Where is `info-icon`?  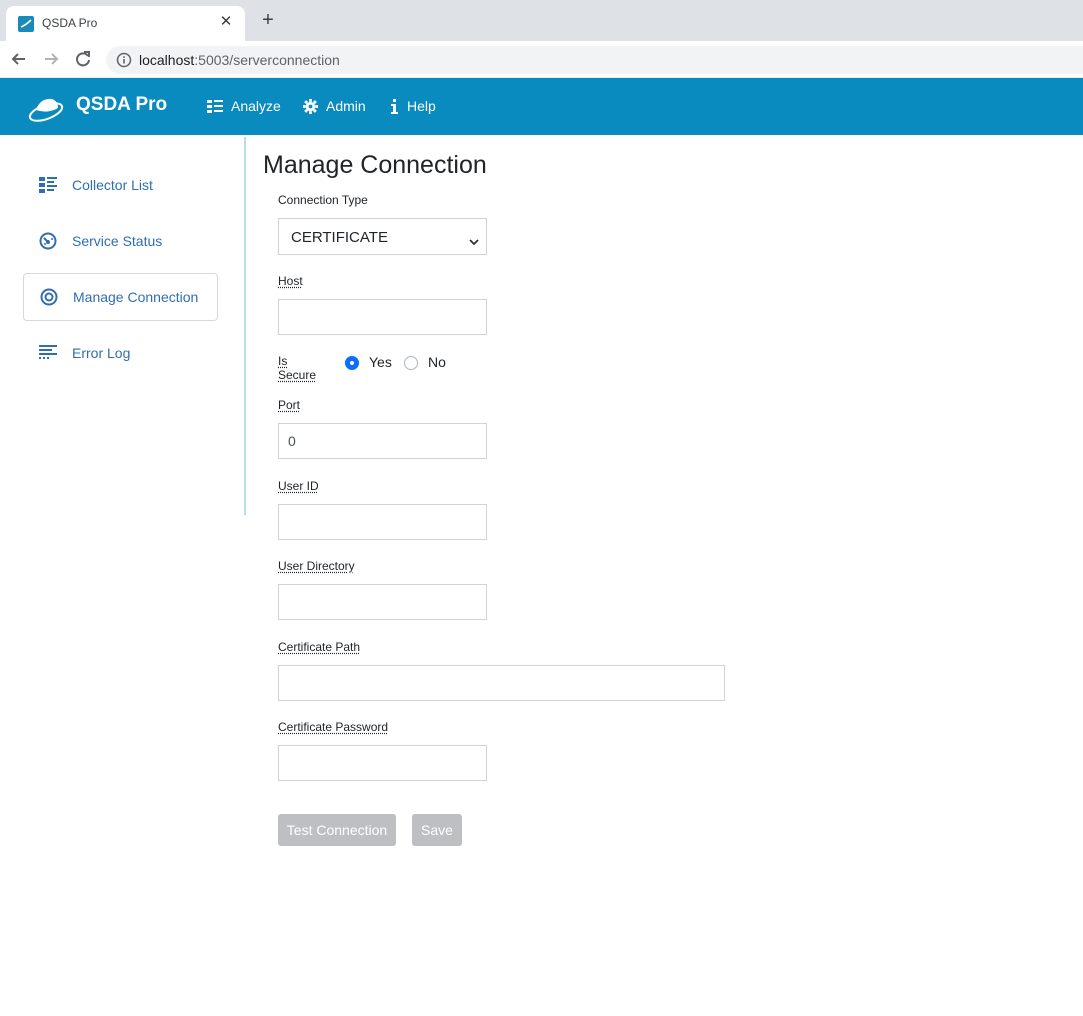 info-icon is located at coordinates (394, 106).